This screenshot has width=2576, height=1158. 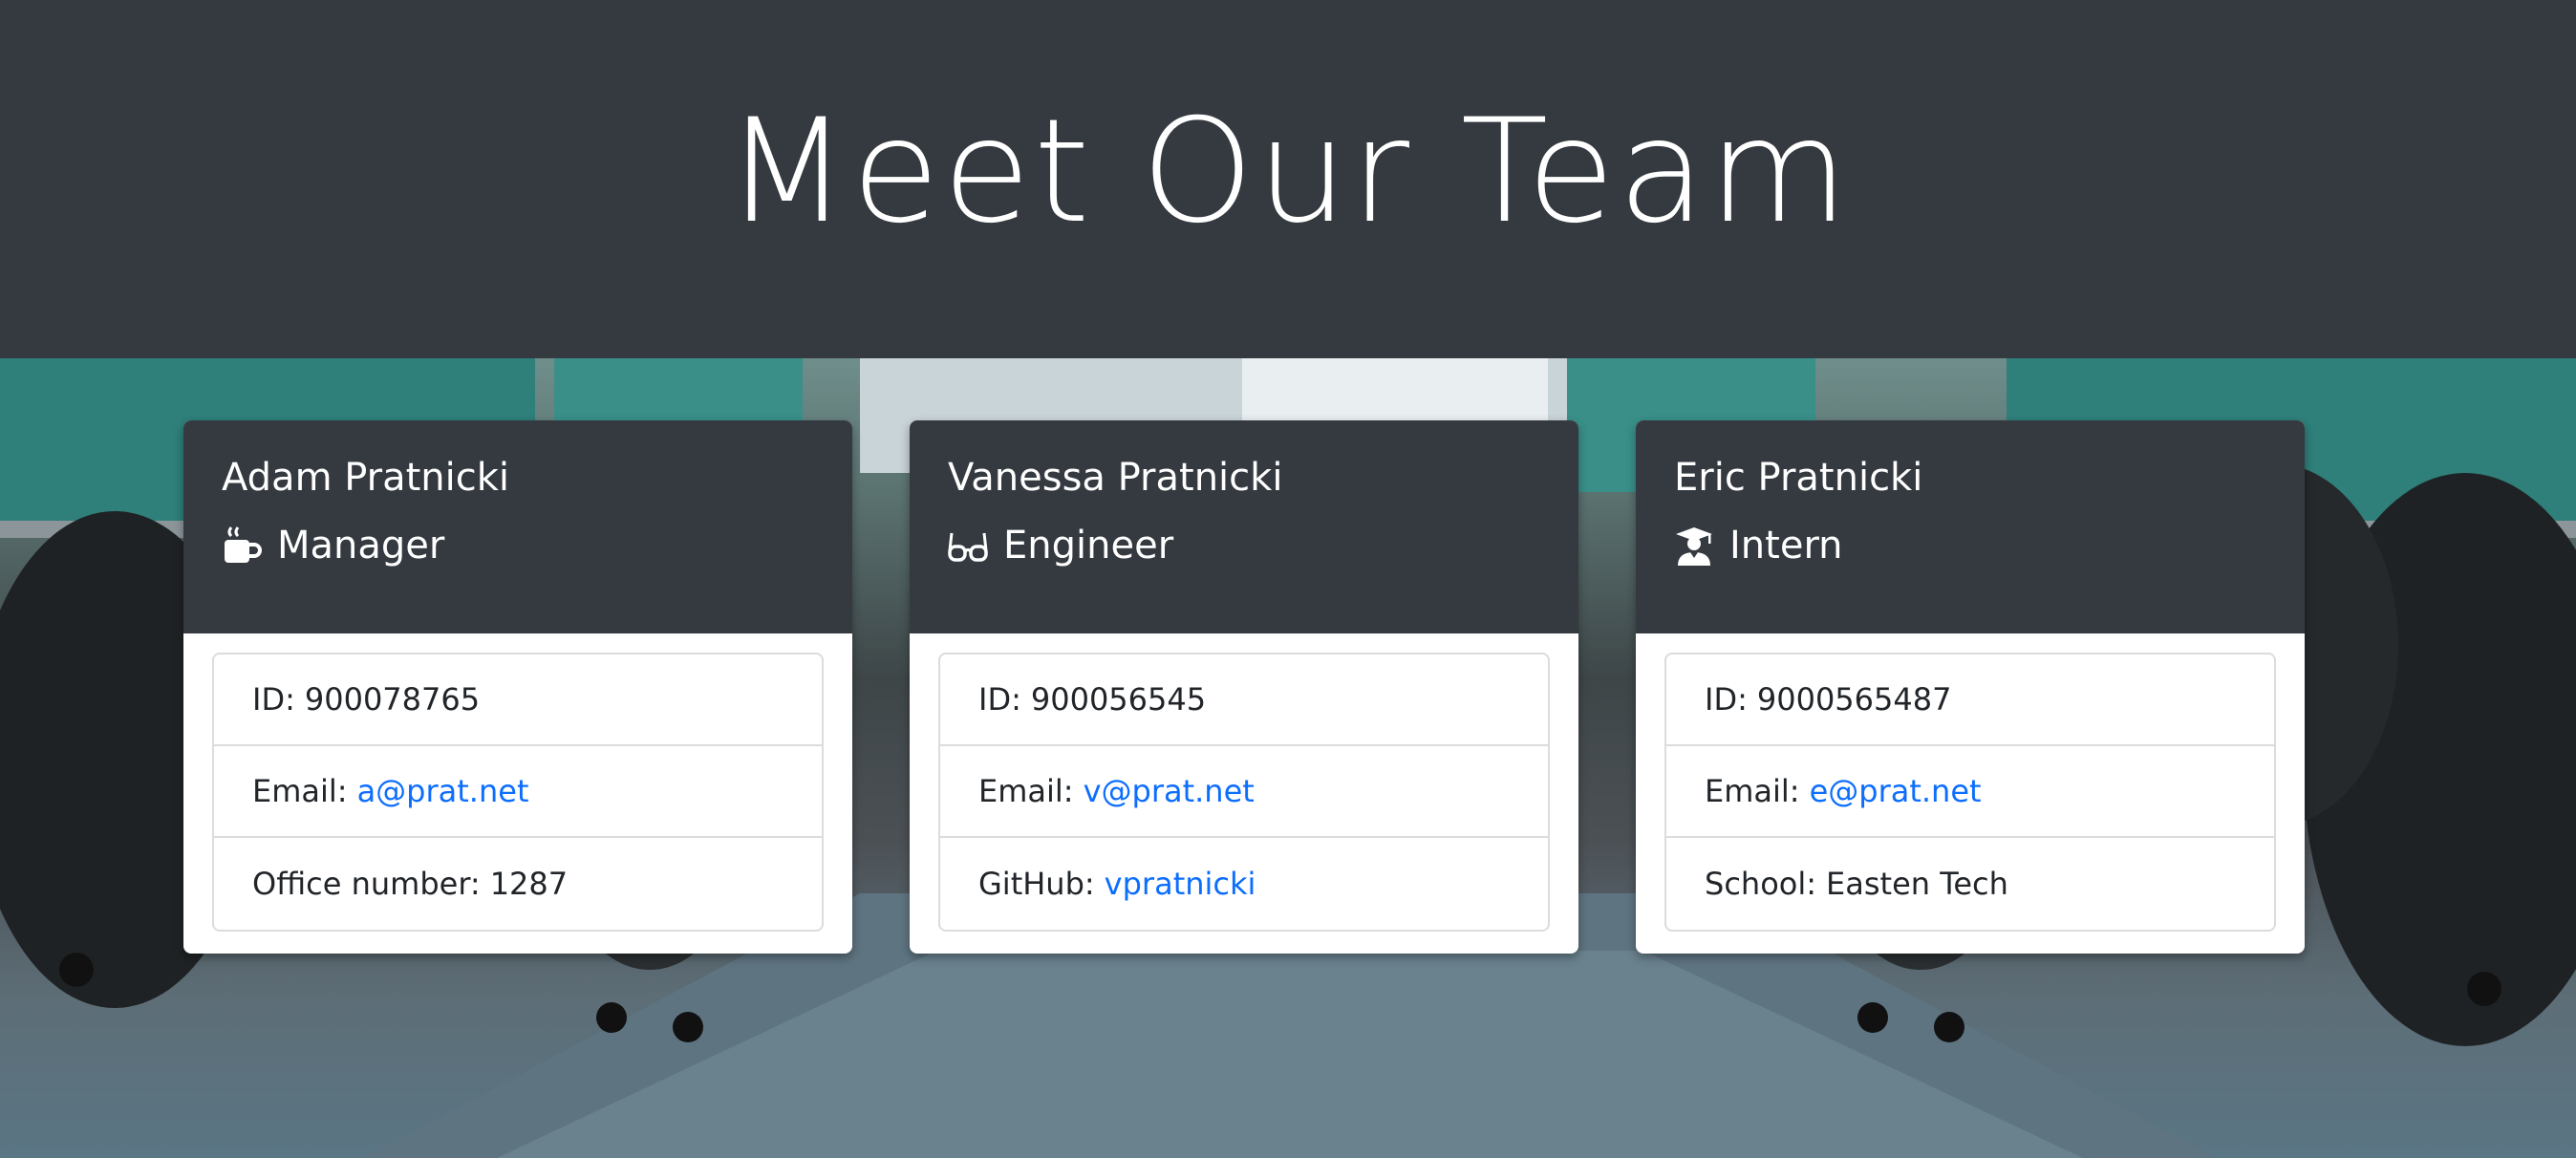 I want to click on card-header: Adam Pratnicki Manager, so click(x=517, y=526).